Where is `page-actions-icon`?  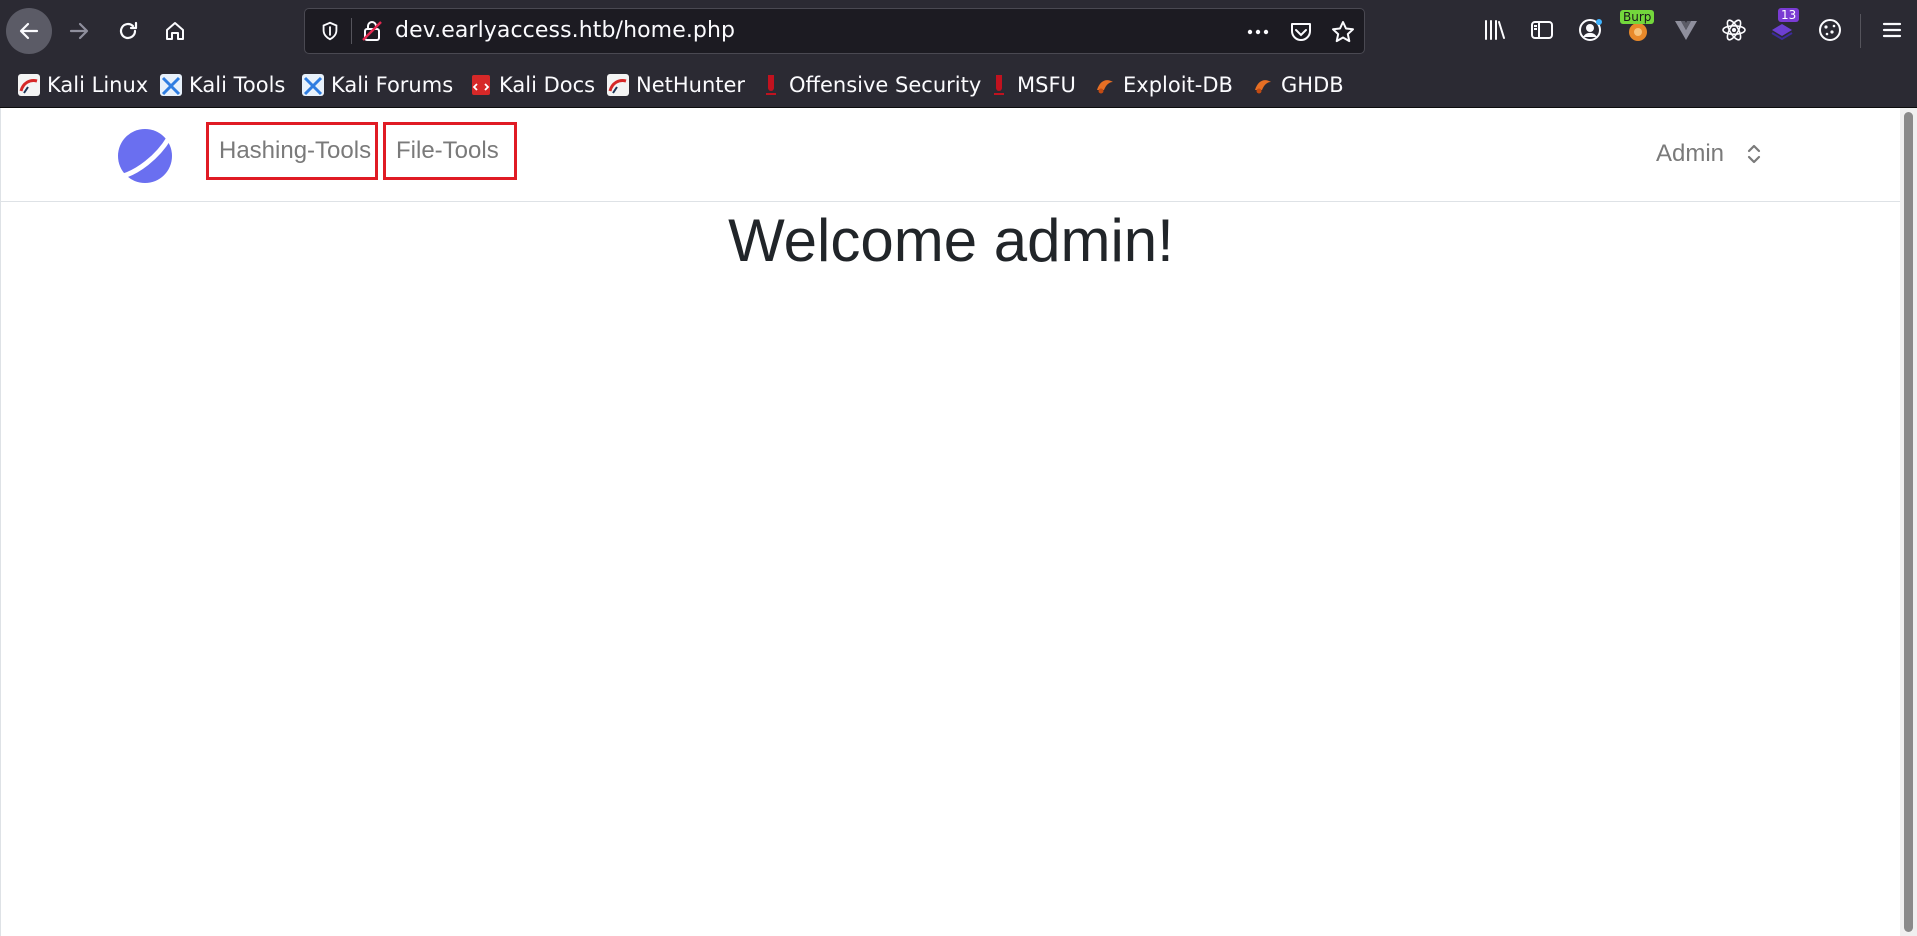 page-actions-icon is located at coordinates (1258, 32).